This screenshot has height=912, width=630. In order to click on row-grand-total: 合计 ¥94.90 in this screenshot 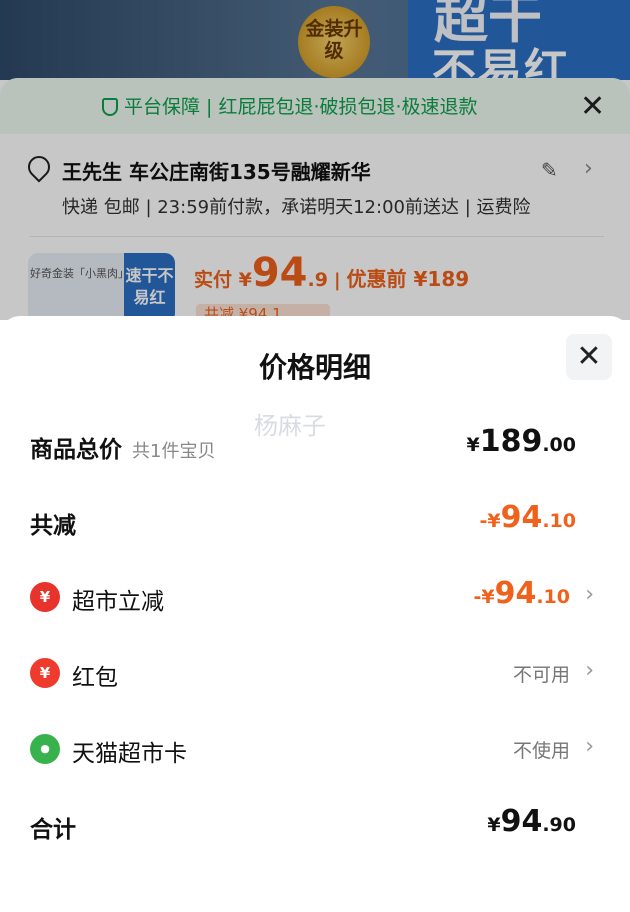, I will do `click(315, 825)`.